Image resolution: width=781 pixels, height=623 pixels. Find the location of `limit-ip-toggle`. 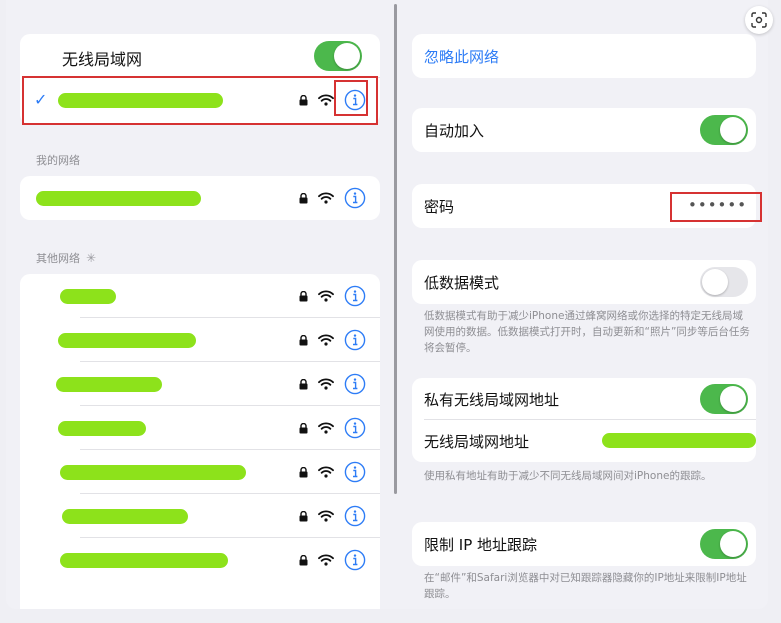

limit-ip-toggle is located at coordinates (724, 544).